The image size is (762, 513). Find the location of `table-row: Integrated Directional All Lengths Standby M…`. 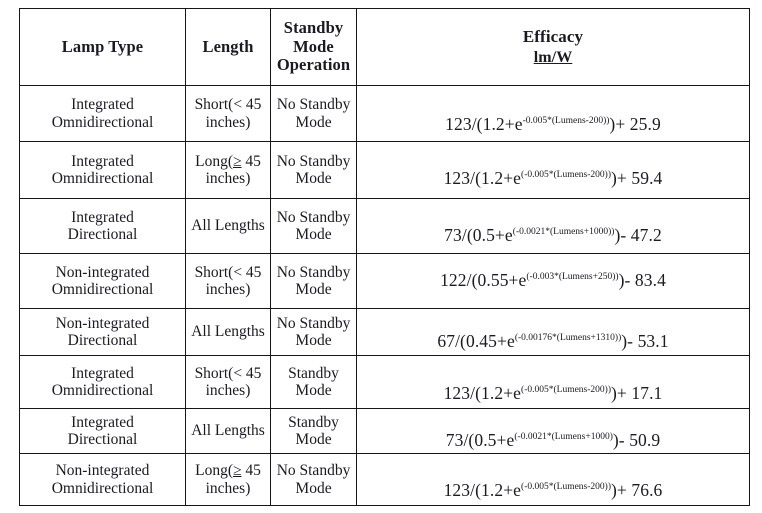

table-row: Integrated Directional All Lengths Standby M… is located at coordinates (384, 431).